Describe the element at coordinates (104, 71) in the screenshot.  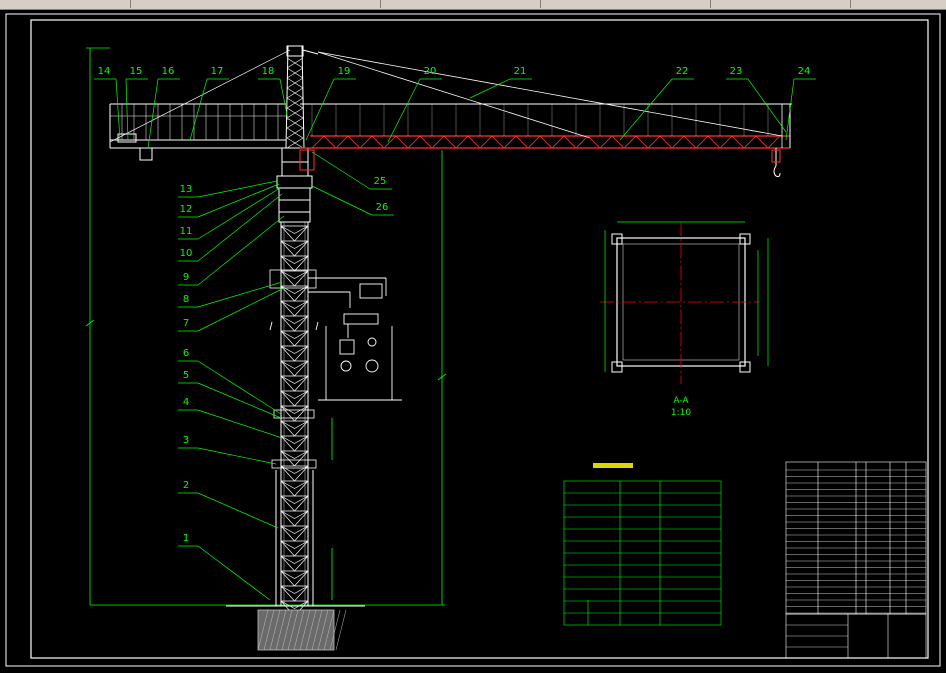
I see `callout-number: 14` at that location.